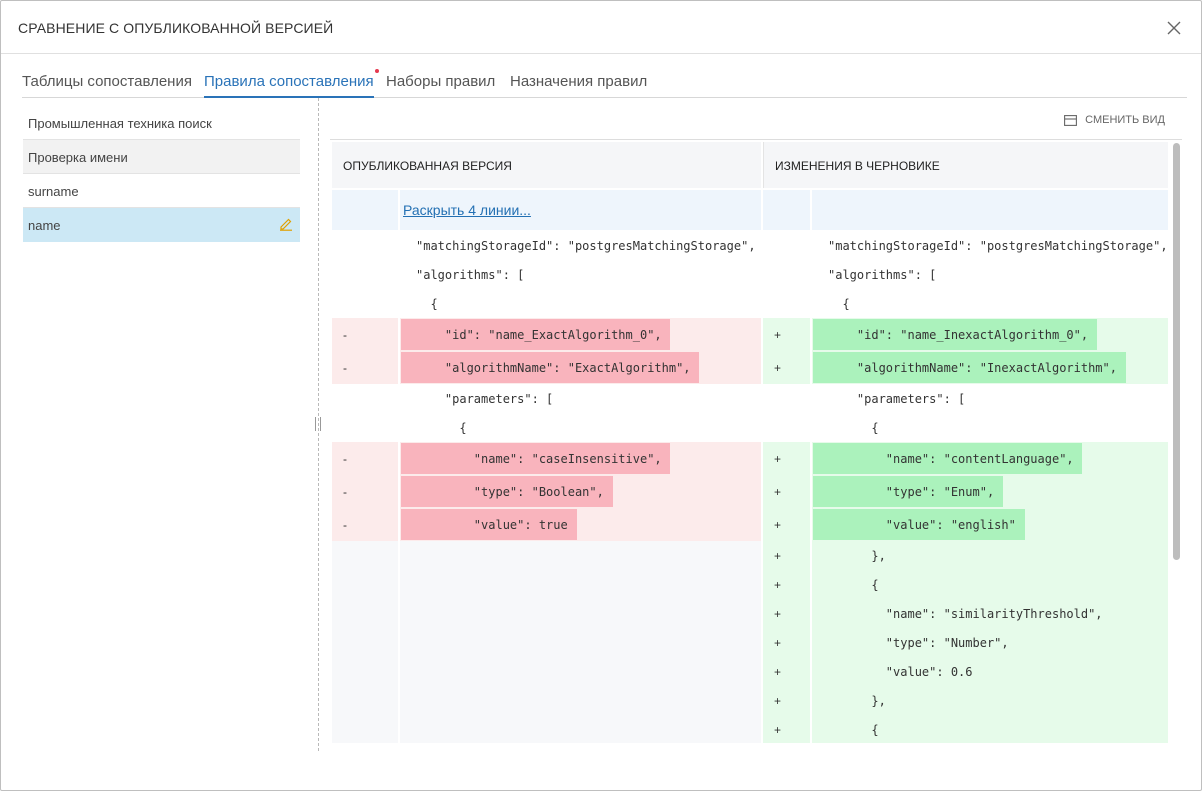 The image size is (1202, 791). What do you see at coordinates (107, 84) in the screenshot?
I see `tab-mapping-tables: Таблицы сопоставления` at bounding box center [107, 84].